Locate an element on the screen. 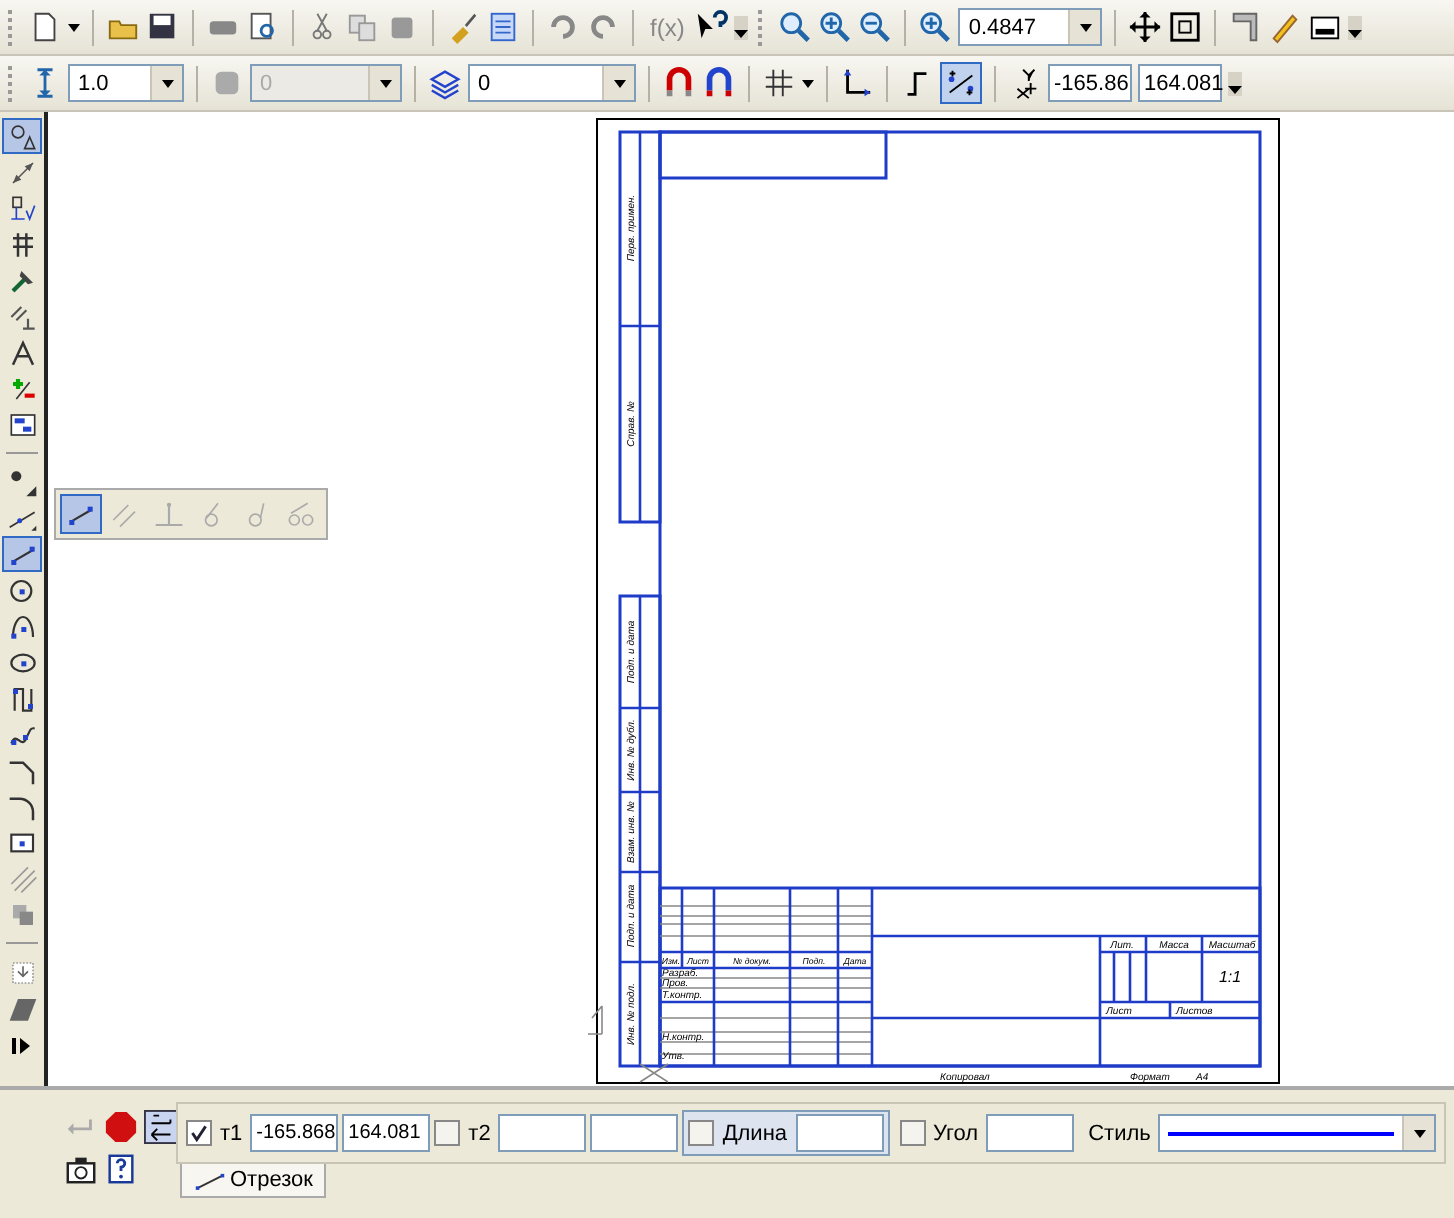 This screenshot has height=1218, width=1454. plane-icon is located at coordinates (22, 1008).